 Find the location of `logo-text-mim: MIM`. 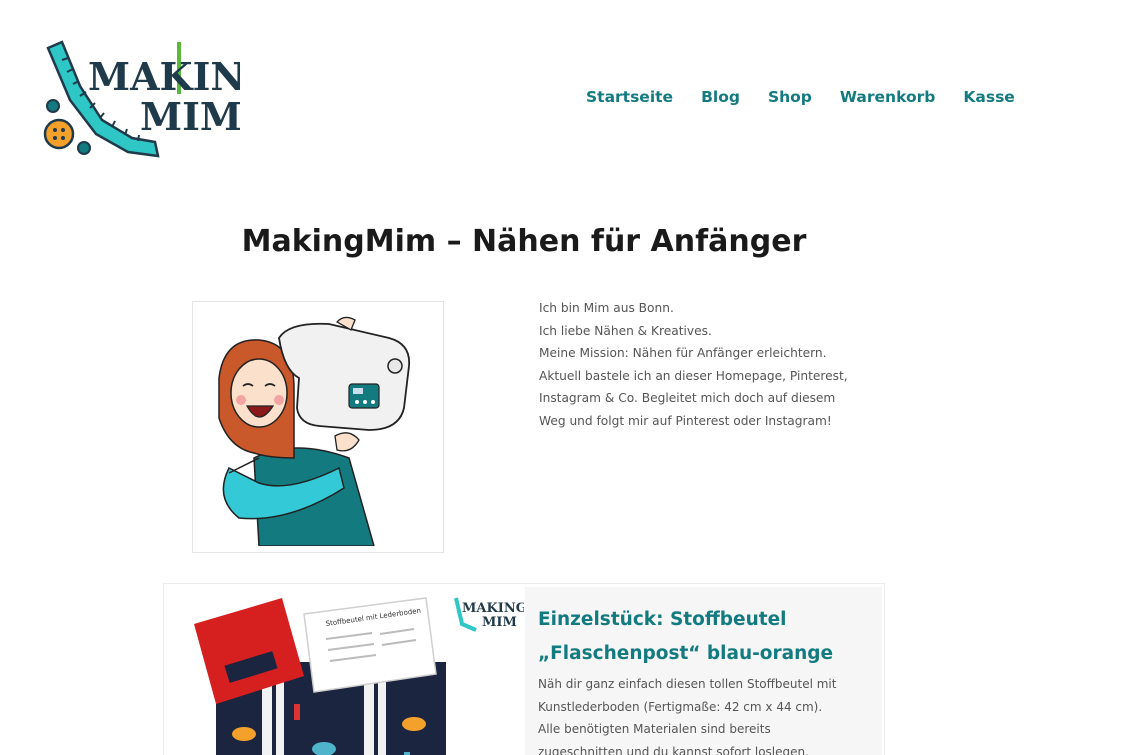

logo-text-mim: MIM is located at coordinates (190, 116).